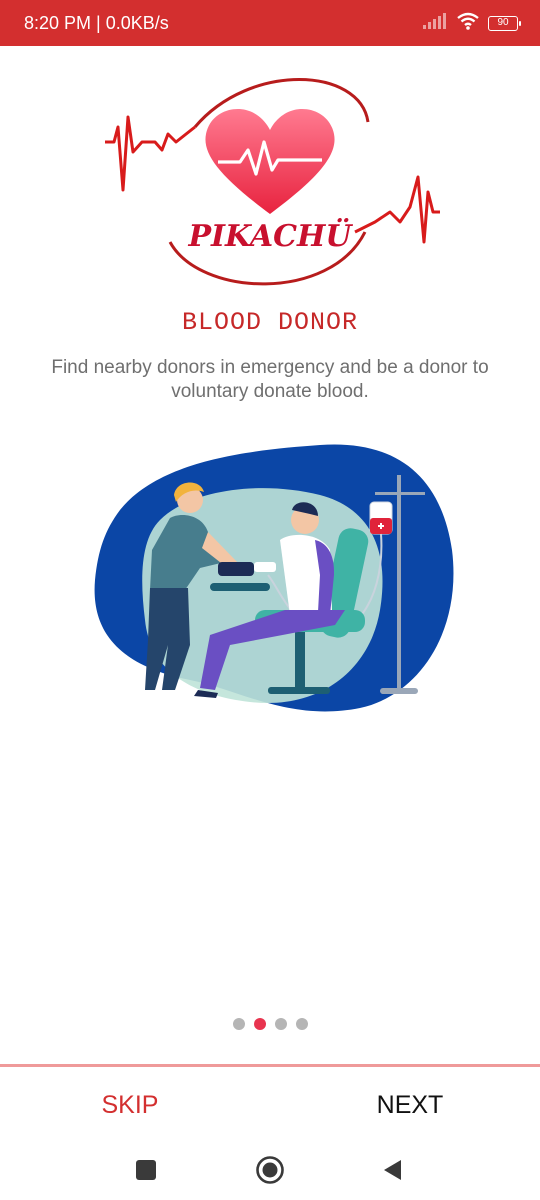 This screenshot has width=540, height=1200. I want to click on page-indicator-dot-active, so click(259, 1024).